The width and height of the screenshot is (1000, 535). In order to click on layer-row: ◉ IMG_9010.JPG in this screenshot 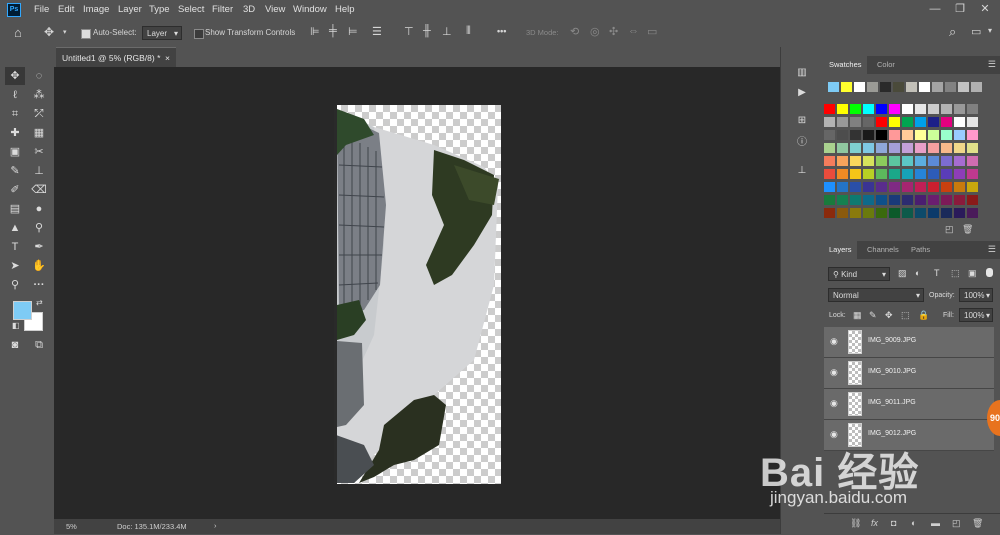, I will do `click(909, 373)`.